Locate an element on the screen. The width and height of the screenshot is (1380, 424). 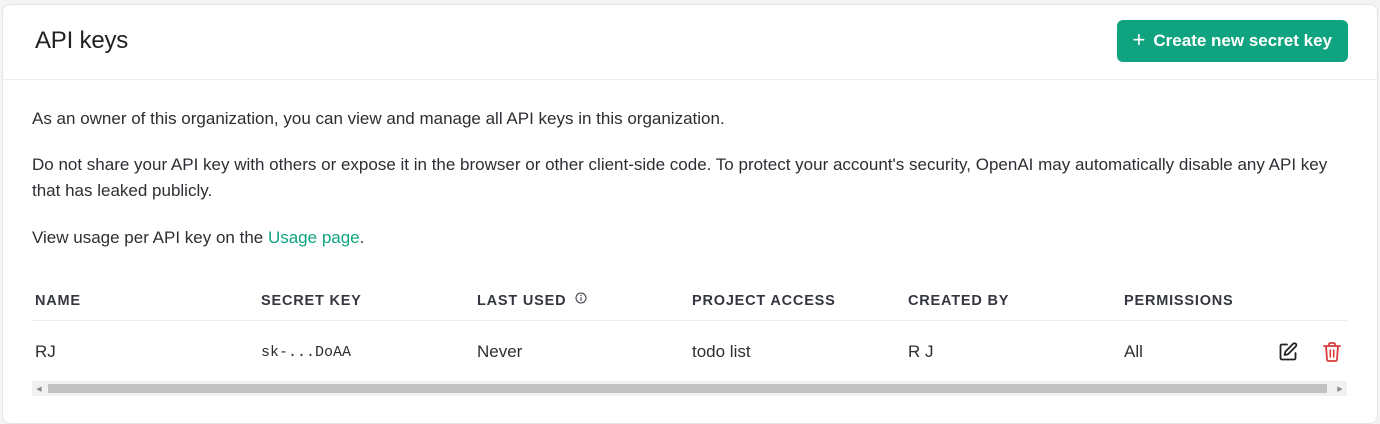
usage-page-link: Usage page is located at coordinates (314, 237).